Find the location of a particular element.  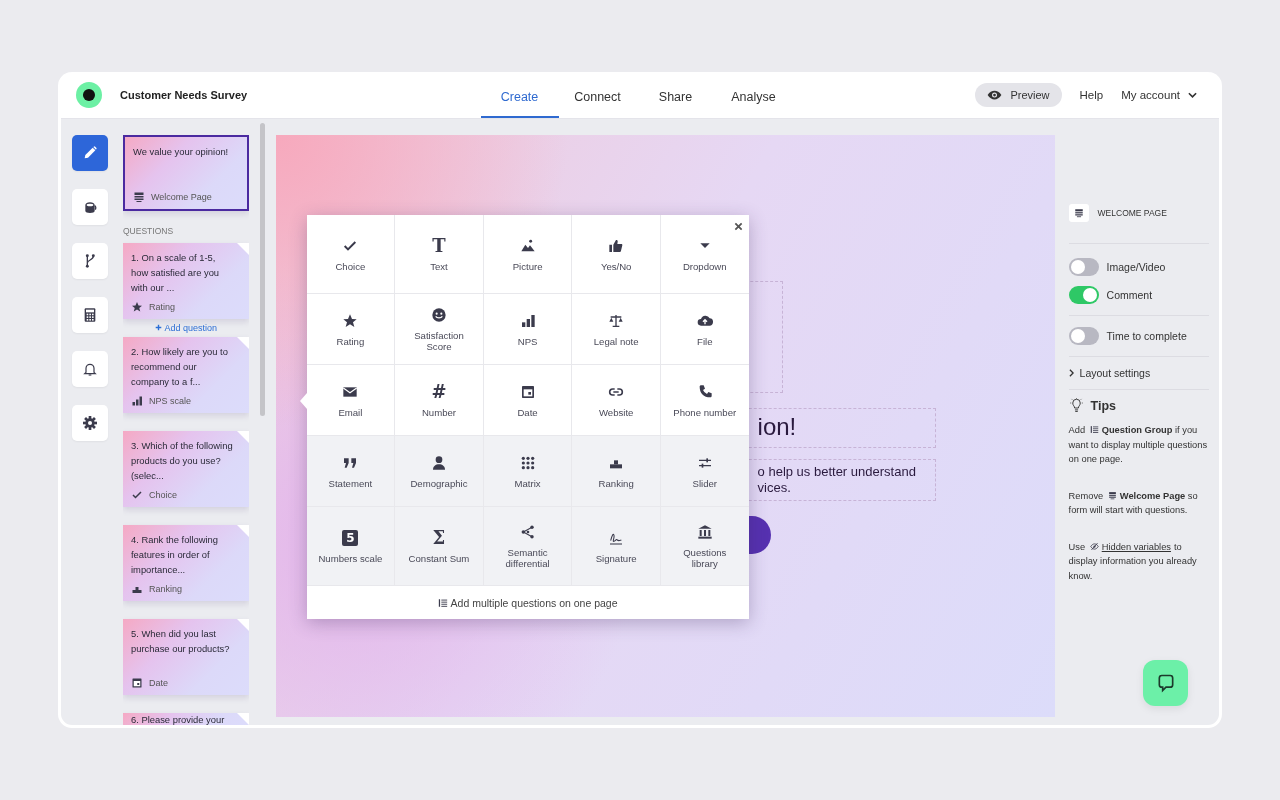

question-type-option: Picture is located at coordinates (527, 254).